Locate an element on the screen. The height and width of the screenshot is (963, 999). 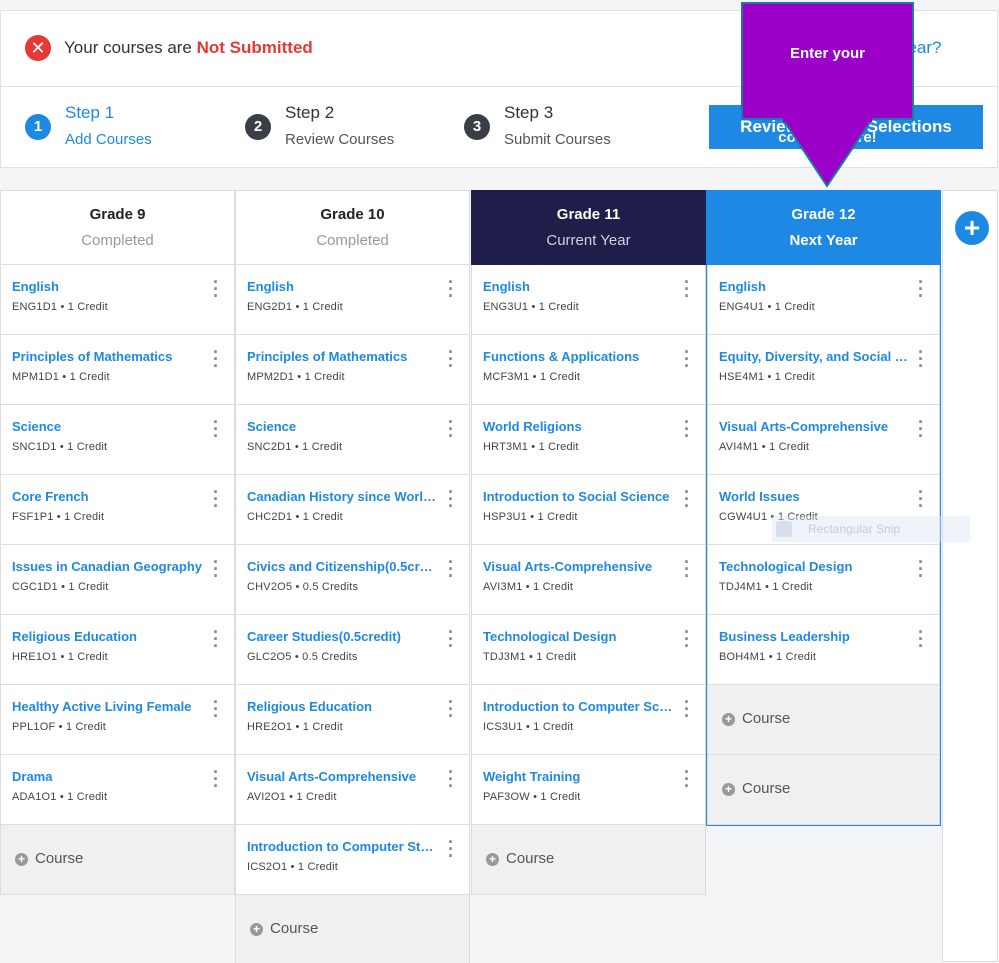
course-name-link: Issues in Canadian Geography is located at coordinates (107, 566).